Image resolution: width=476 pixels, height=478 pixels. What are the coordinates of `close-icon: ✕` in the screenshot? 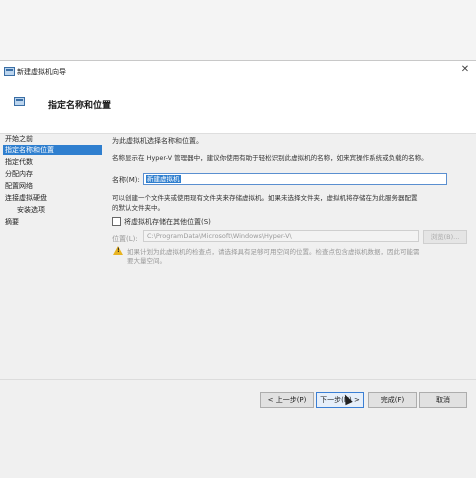 It's located at (465, 70).